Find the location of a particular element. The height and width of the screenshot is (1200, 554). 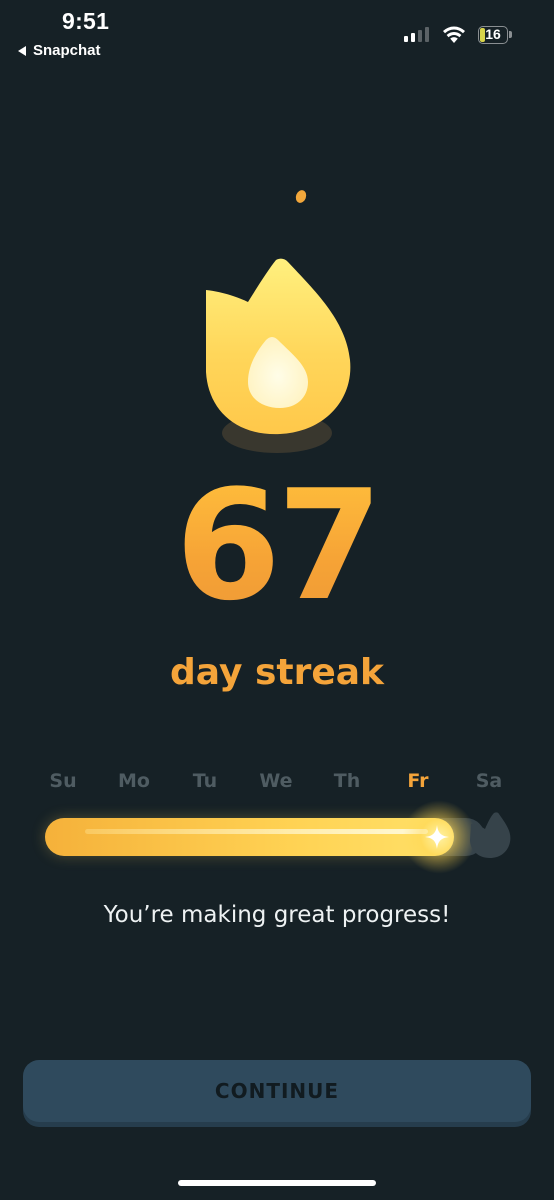

week-progress-fill is located at coordinates (261, 837).